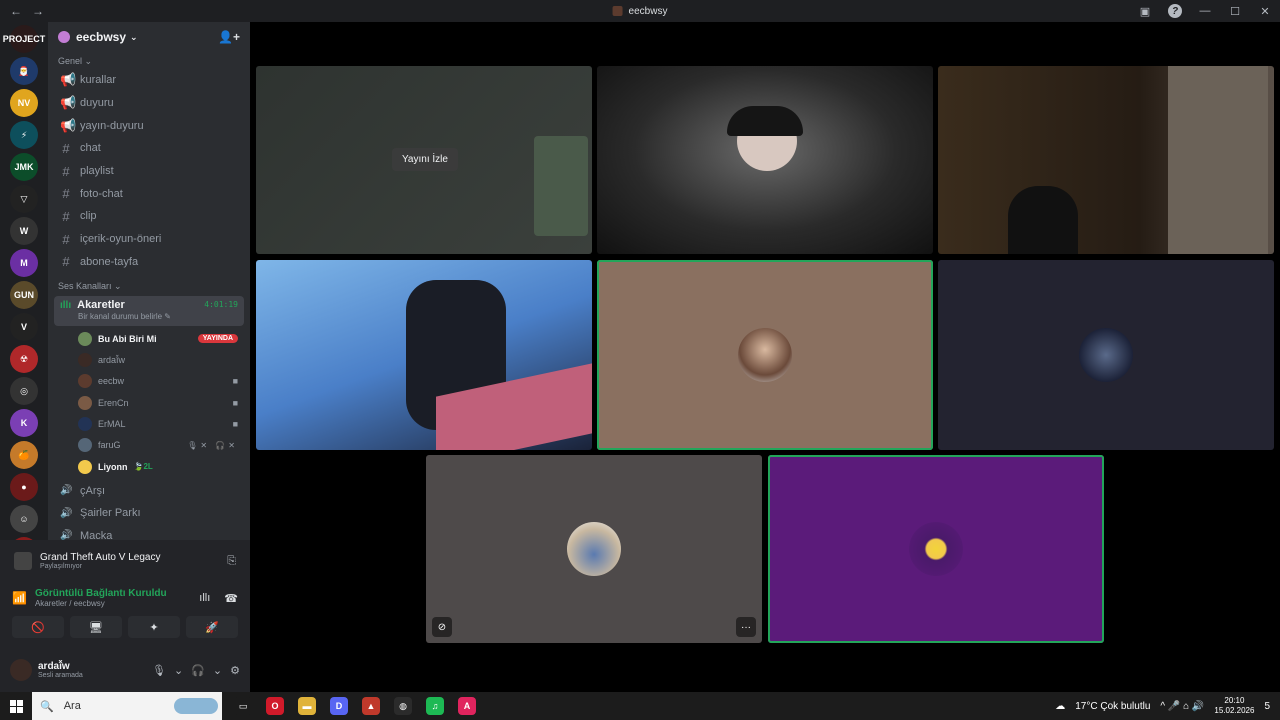 This screenshot has height=720, width=1280. I want to click on channel-8: # abone-tayfa, so click(149, 262).